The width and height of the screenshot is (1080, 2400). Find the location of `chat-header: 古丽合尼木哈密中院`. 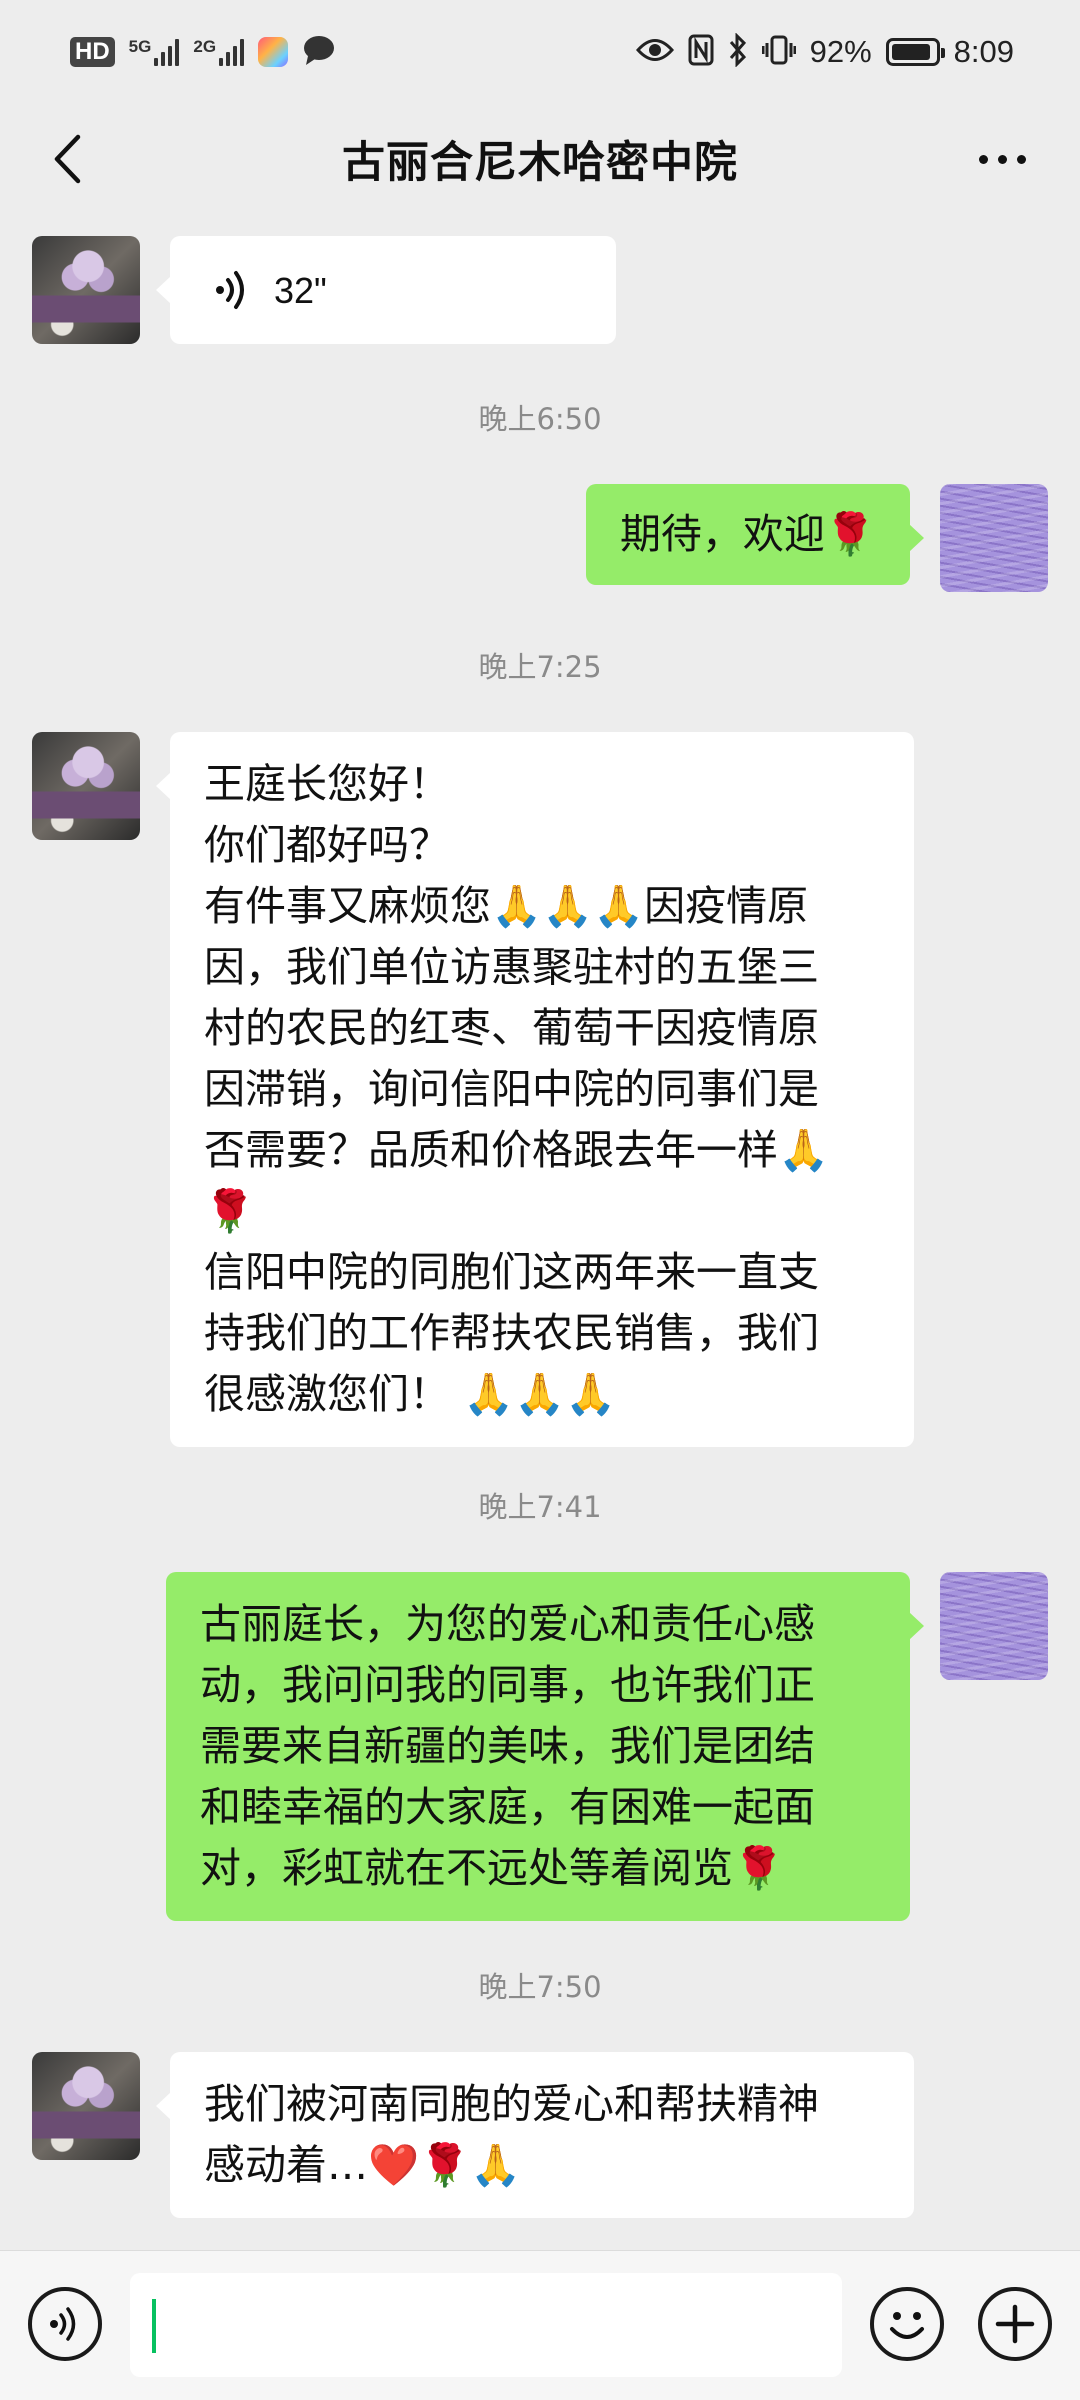

chat-header: 古丽合尼木哈密中院 is located at coordinates (540, 159).